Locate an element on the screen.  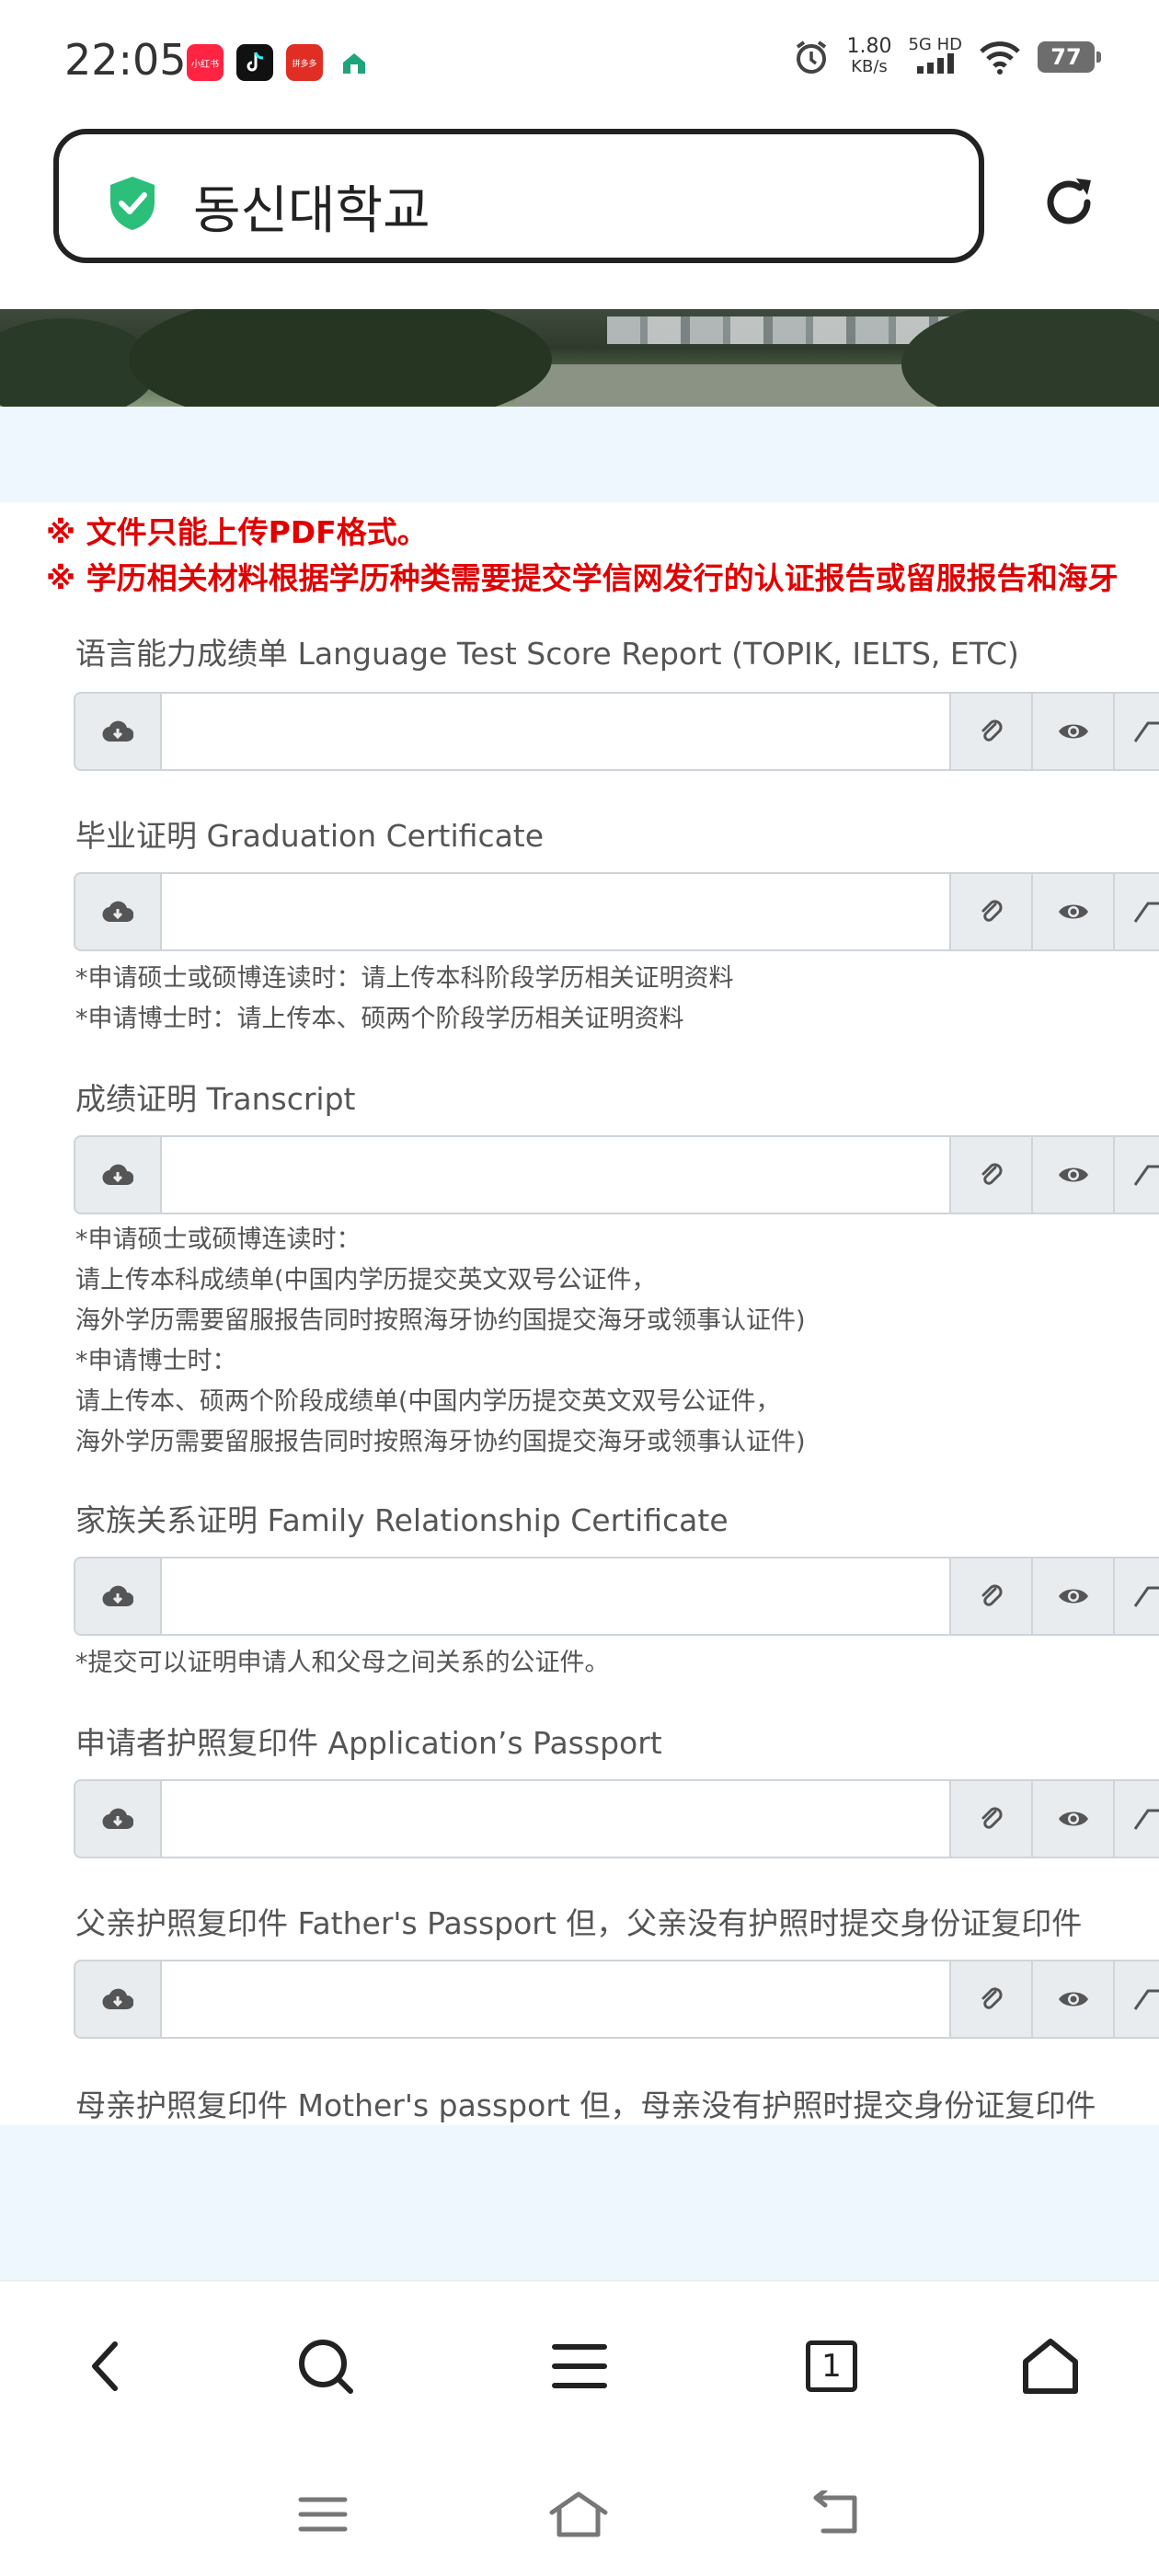
home-button is located at coordinates (1050, 2366).